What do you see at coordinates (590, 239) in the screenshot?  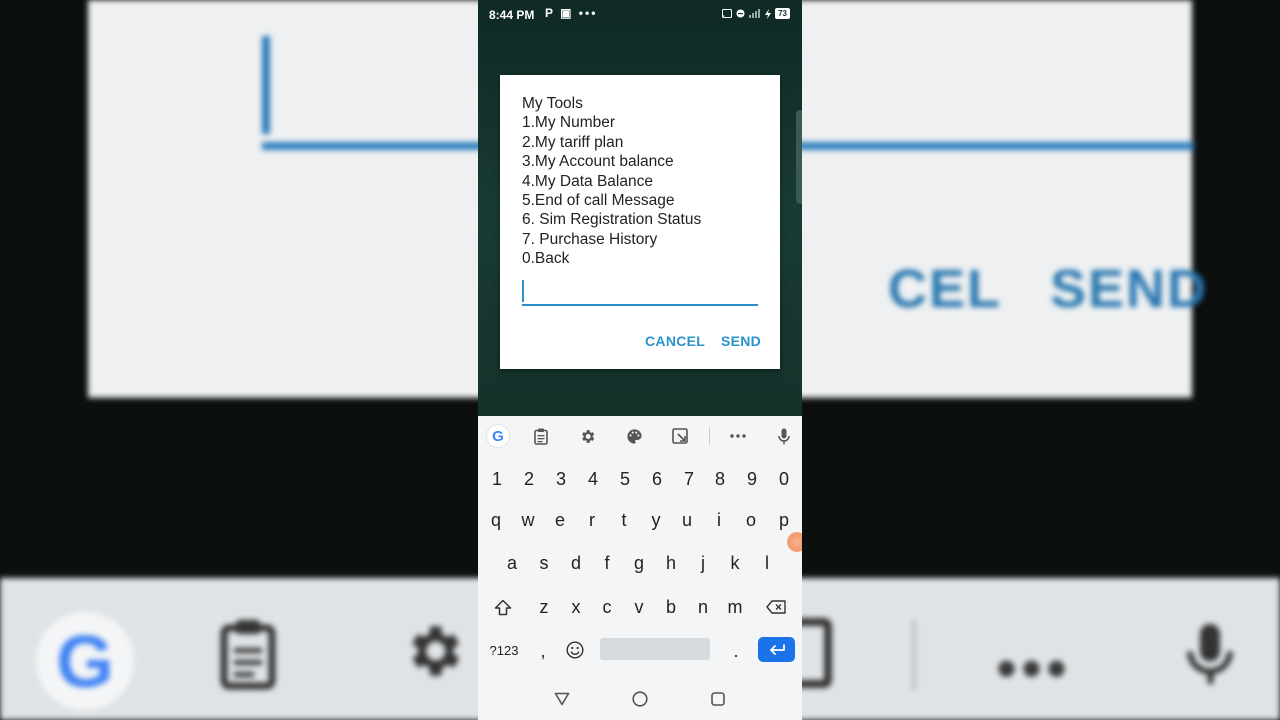 I see `ussd-option: 7. Purchase History` at bounding box center [590, 239].